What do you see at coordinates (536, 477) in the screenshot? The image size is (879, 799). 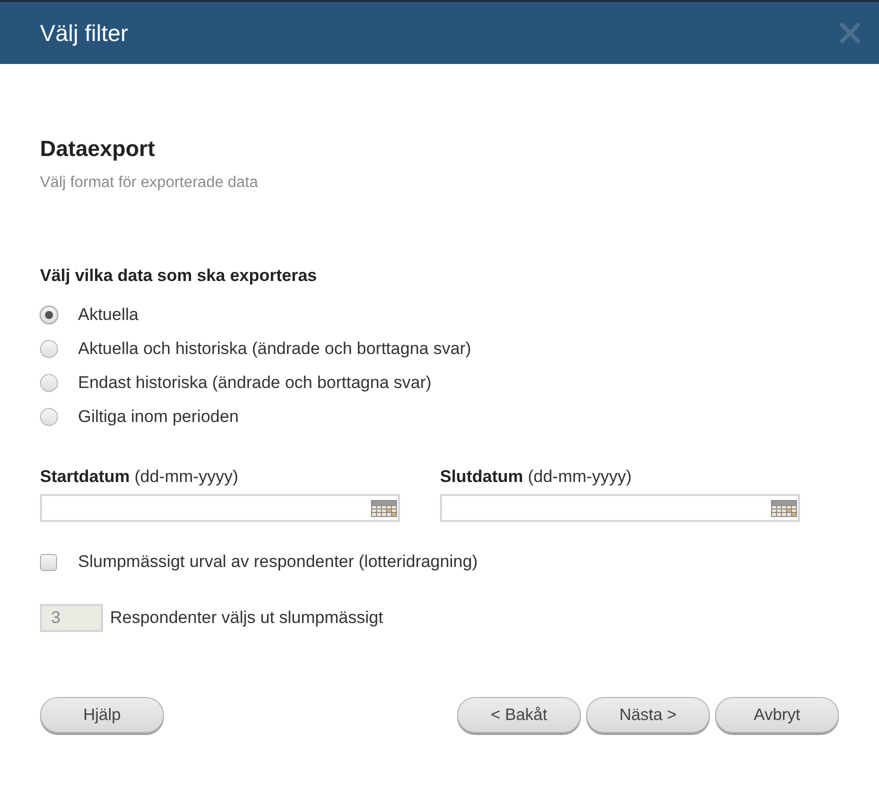 I see `date-label: Slutdatum (dd-mm-yyyy)` at bounding box center [536, 477].